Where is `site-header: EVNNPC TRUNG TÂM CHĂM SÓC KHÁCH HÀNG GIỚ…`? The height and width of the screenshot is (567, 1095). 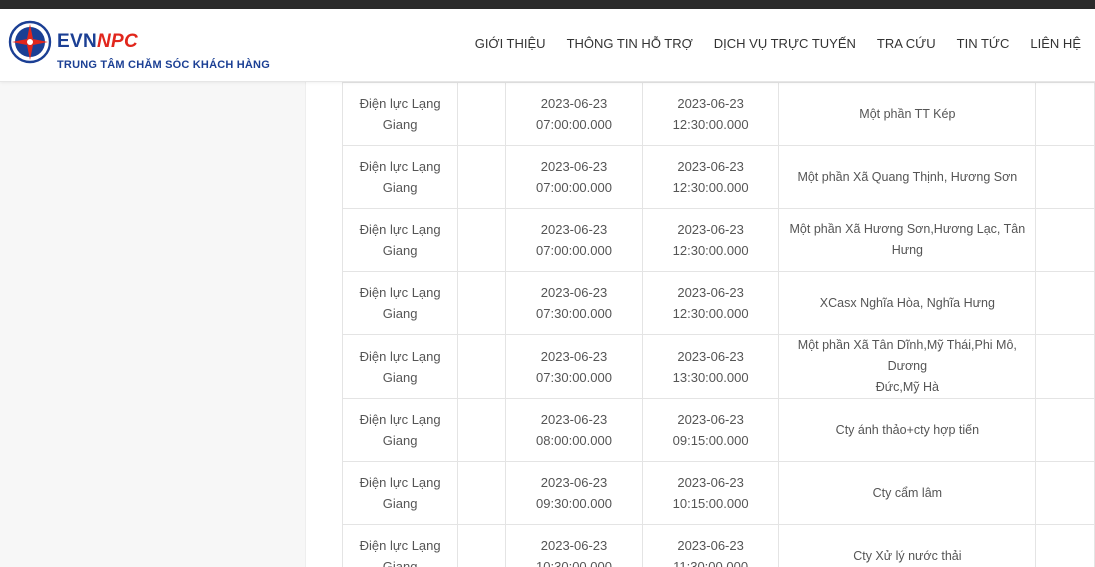 site-header: EVNNPC TRUNG TÂM CHĂM SÓC KHÁCH HÀNG GIỚ… is located at coordinates (547, 45).